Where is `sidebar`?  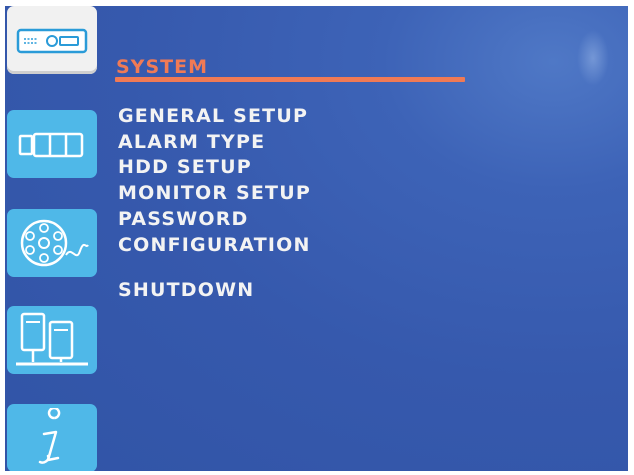
sidebar is located at coordinates (52, 238).